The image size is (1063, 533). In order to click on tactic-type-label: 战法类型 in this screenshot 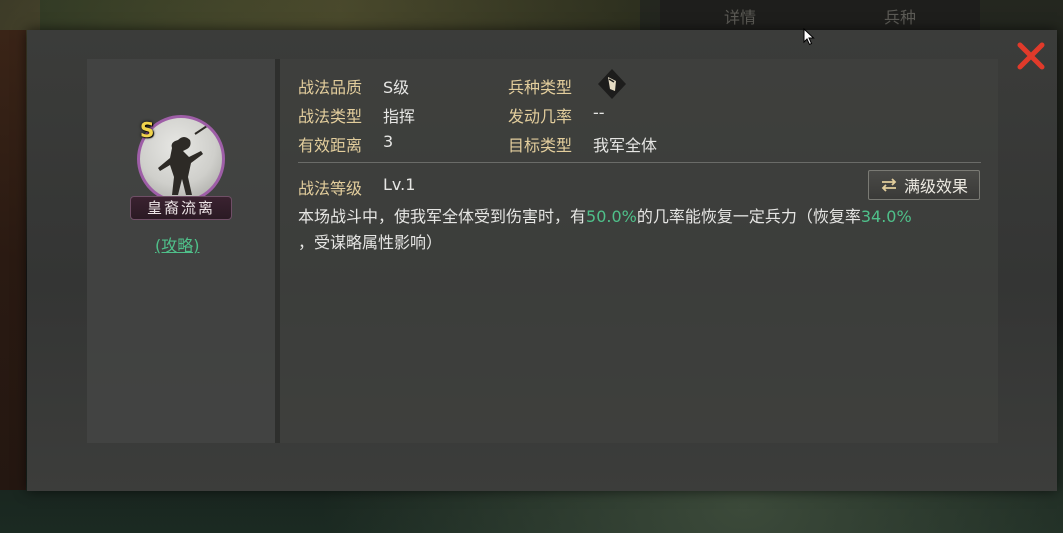, I will do `click(330, 116)`.